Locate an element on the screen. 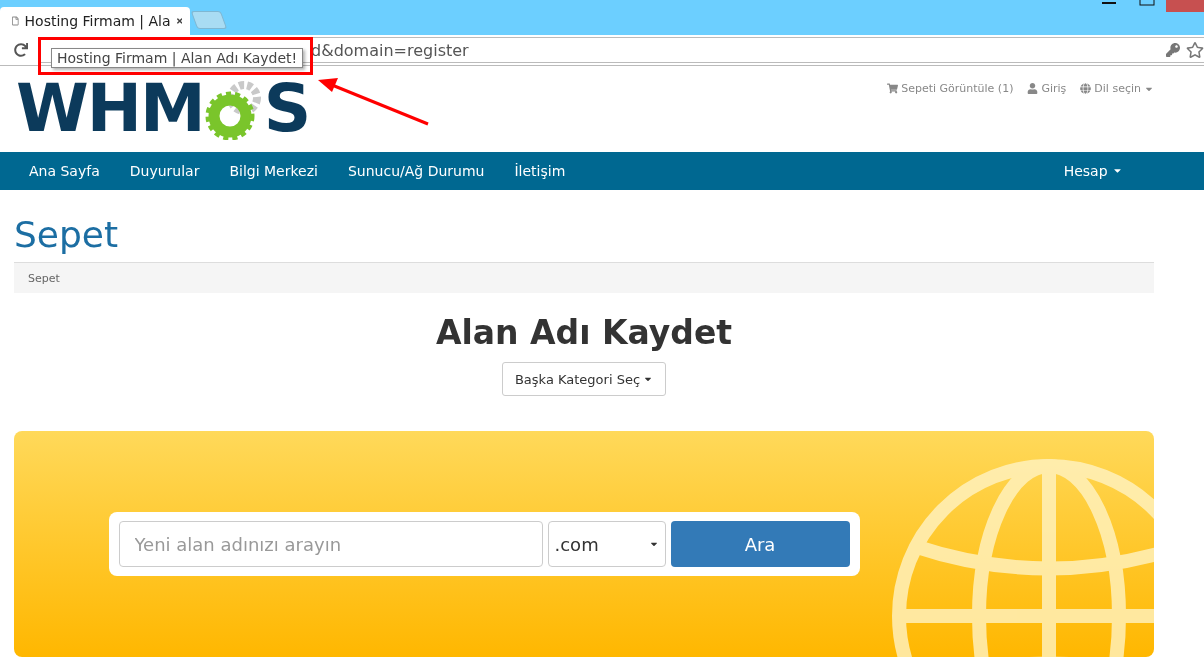 Image resolution: width=1204 pixels, height=670 pixels. breadcrumb-text: Sepet is located at coordinates (44, 278).